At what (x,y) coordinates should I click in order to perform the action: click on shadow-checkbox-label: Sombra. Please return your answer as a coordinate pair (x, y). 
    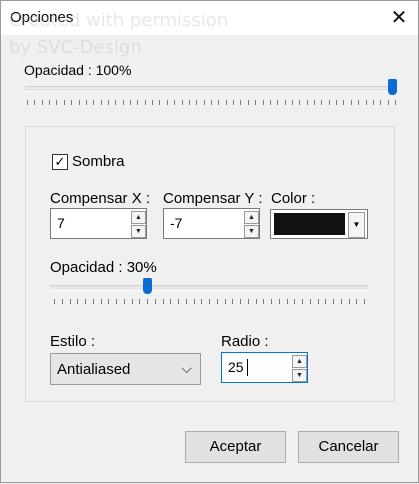
    Looking at the image, I should click on (98, 161).